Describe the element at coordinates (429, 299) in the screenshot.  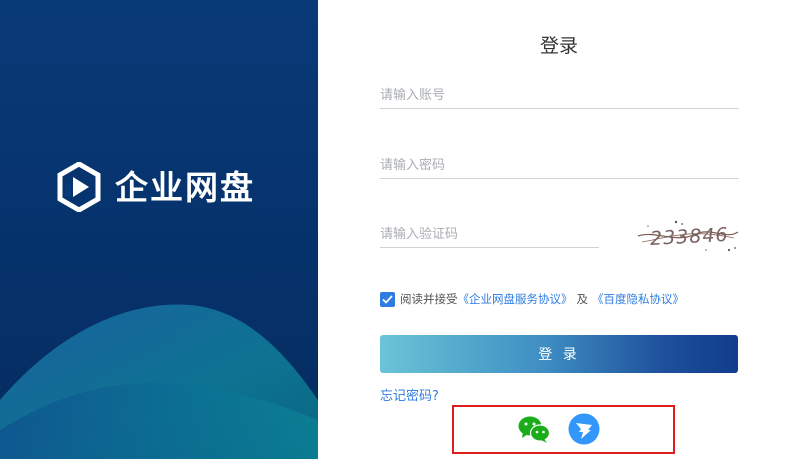
I see `agreement-prefix: 阅读并接受` at that location.